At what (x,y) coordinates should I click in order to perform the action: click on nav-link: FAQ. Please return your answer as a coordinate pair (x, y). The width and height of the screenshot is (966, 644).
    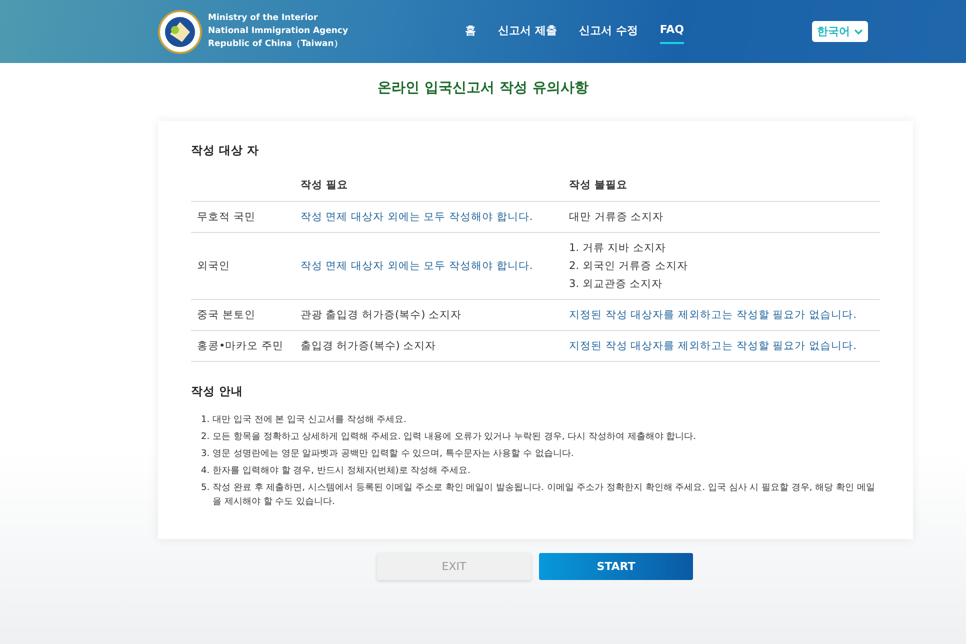
    Looking at the image, I should click on (672, 31).